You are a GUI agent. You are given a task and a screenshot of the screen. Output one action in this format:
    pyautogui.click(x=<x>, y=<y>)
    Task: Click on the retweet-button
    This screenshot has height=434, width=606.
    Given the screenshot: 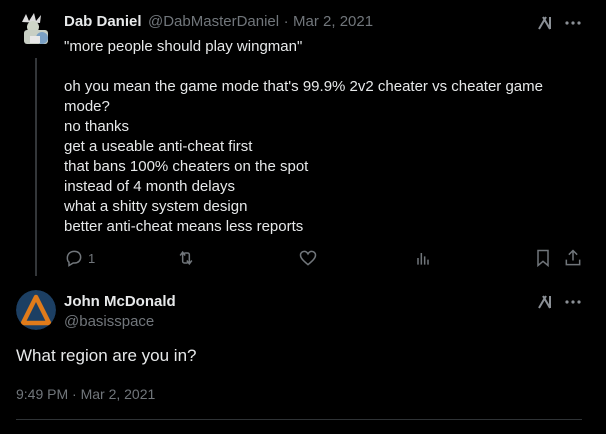 What is the action you would take?
    pyautogui.click(x=186, y=260)
    